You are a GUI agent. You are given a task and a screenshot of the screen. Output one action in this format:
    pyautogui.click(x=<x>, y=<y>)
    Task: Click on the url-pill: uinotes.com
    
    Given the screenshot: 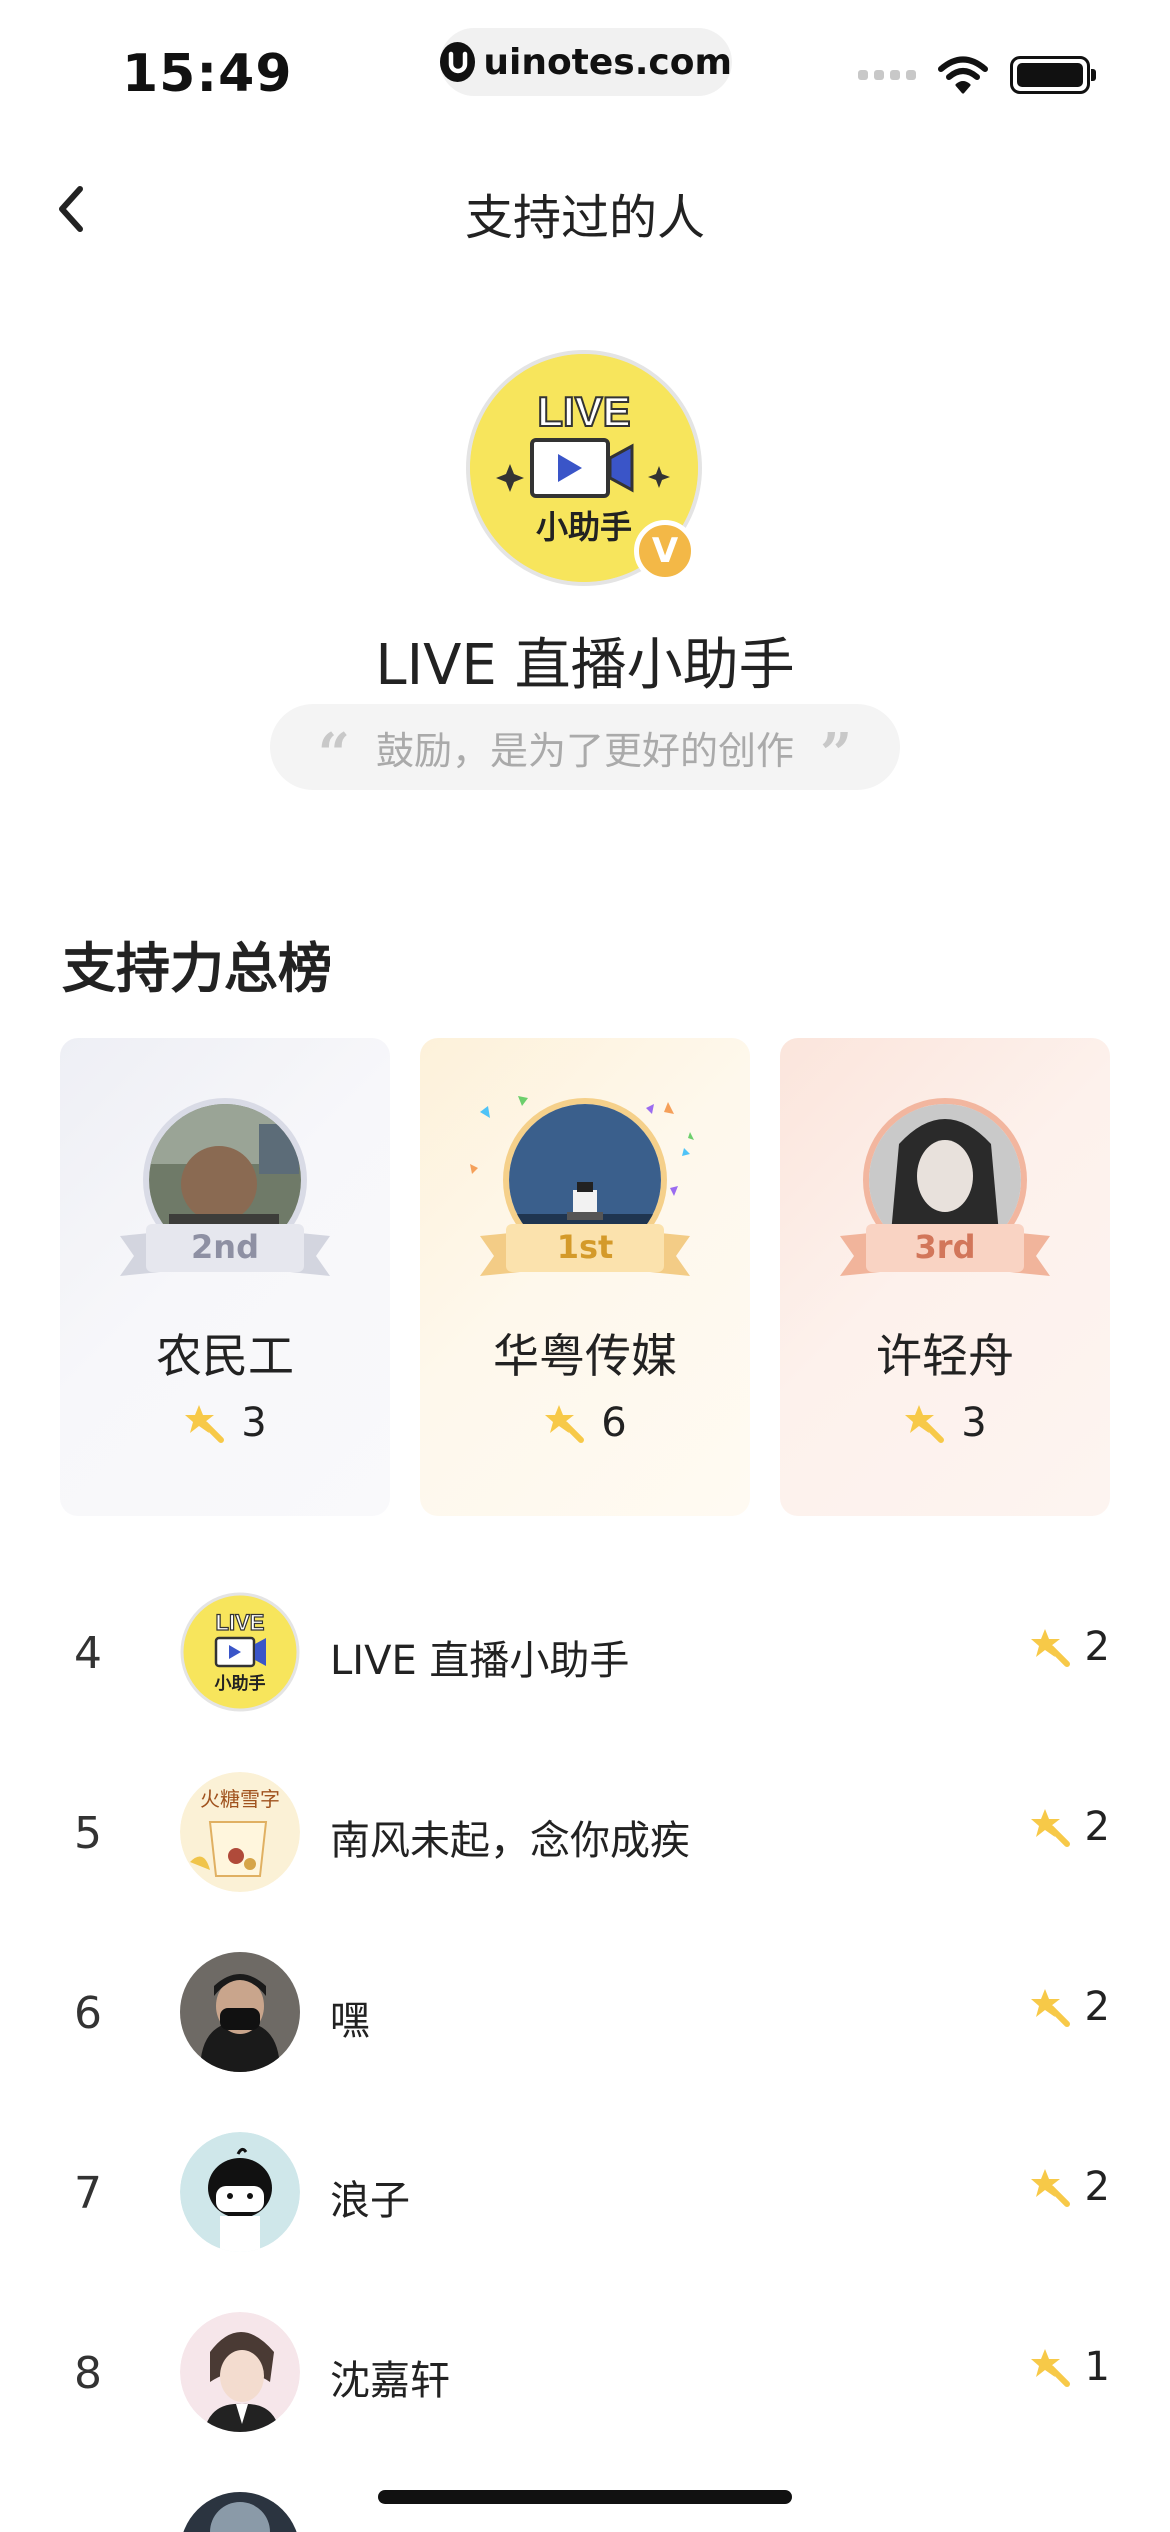 What is the action you would take?
    pyautogui.click(x=586, y=62)
    